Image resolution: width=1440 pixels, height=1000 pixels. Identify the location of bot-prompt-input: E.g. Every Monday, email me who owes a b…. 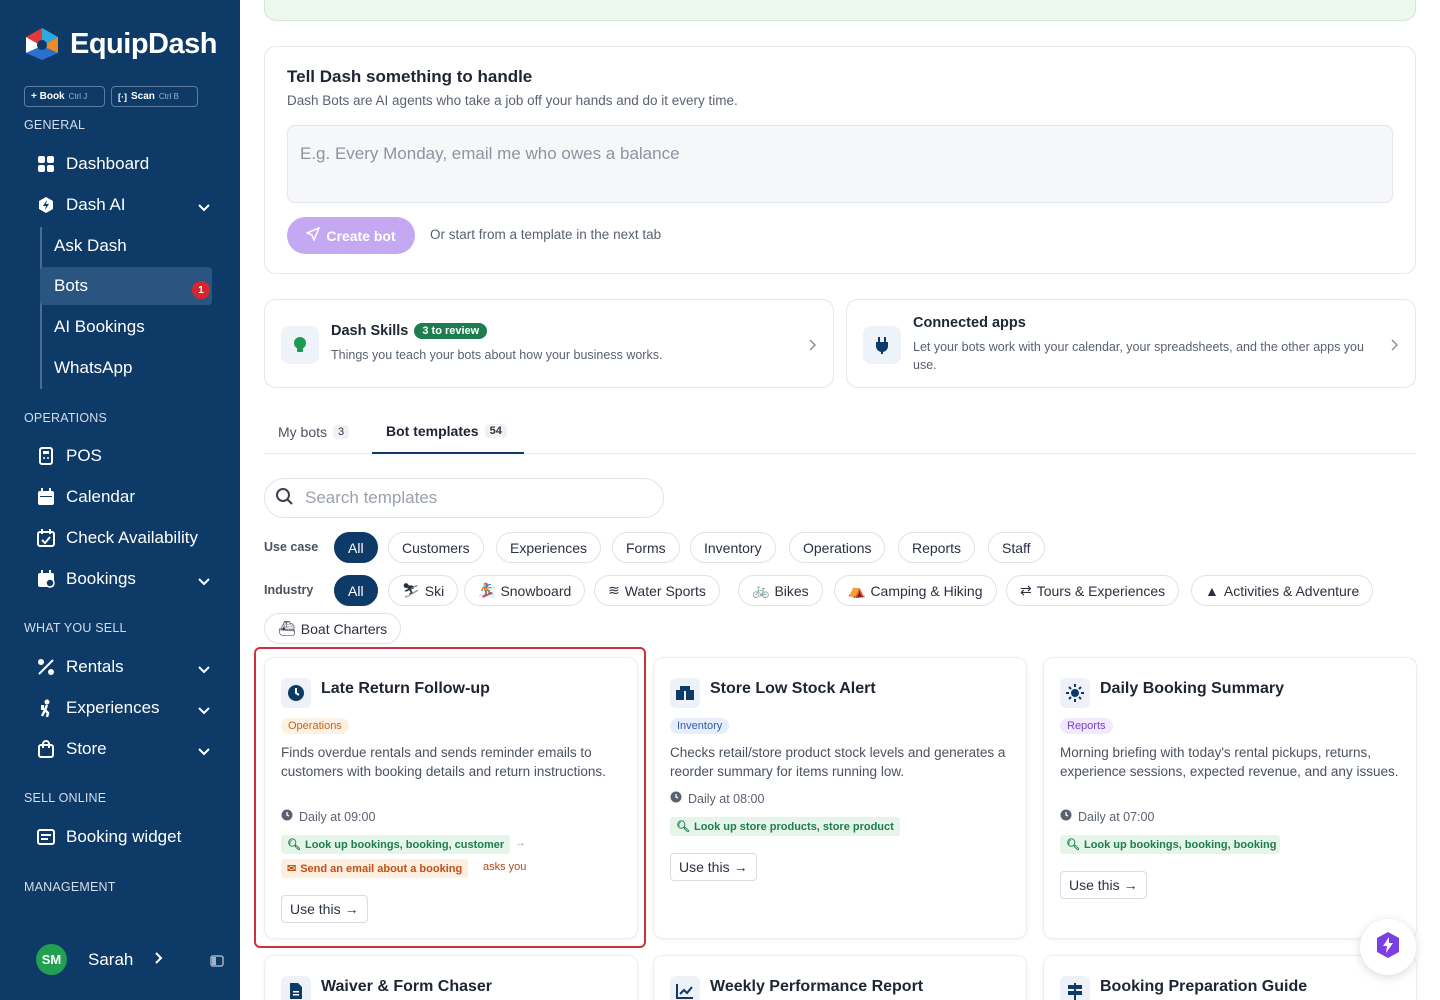
(840, 164).